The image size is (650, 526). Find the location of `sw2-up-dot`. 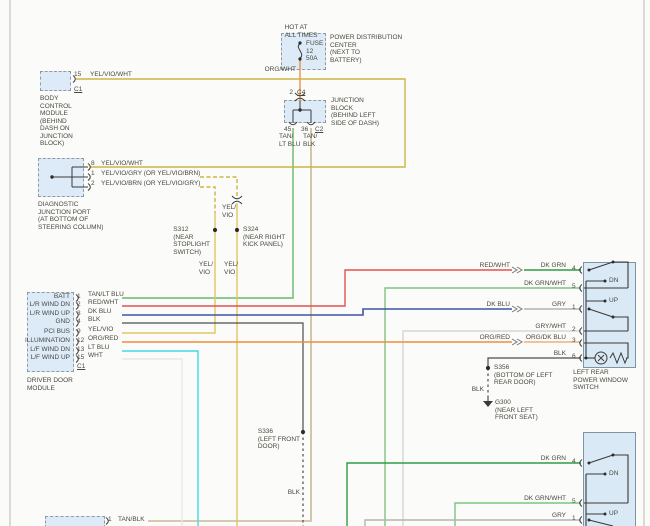

sw2-up-dot is located at coordinates (605, 514).